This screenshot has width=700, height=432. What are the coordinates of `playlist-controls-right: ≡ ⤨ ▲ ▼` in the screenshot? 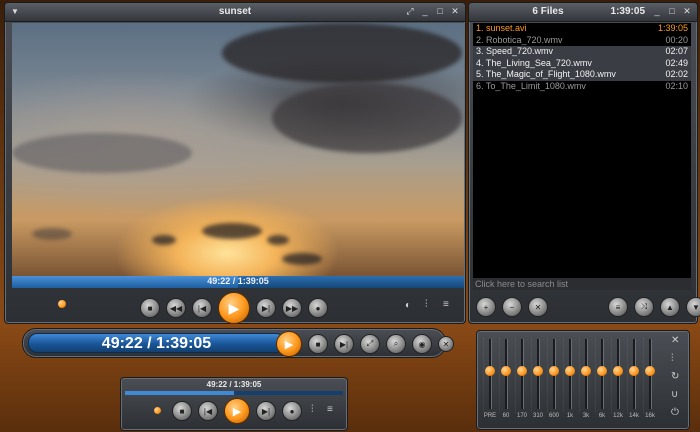 It's located at (652, 307).